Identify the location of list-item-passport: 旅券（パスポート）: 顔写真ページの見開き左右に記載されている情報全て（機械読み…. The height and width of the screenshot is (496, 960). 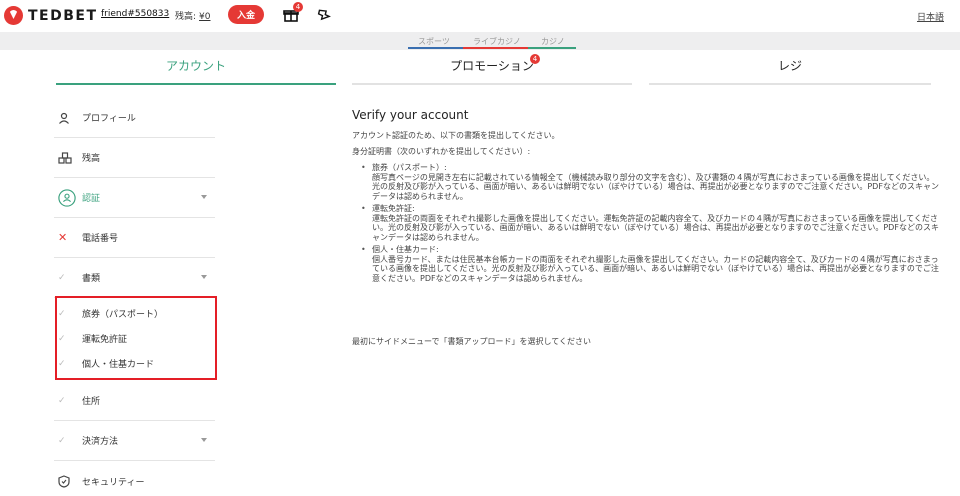
(647, 182).